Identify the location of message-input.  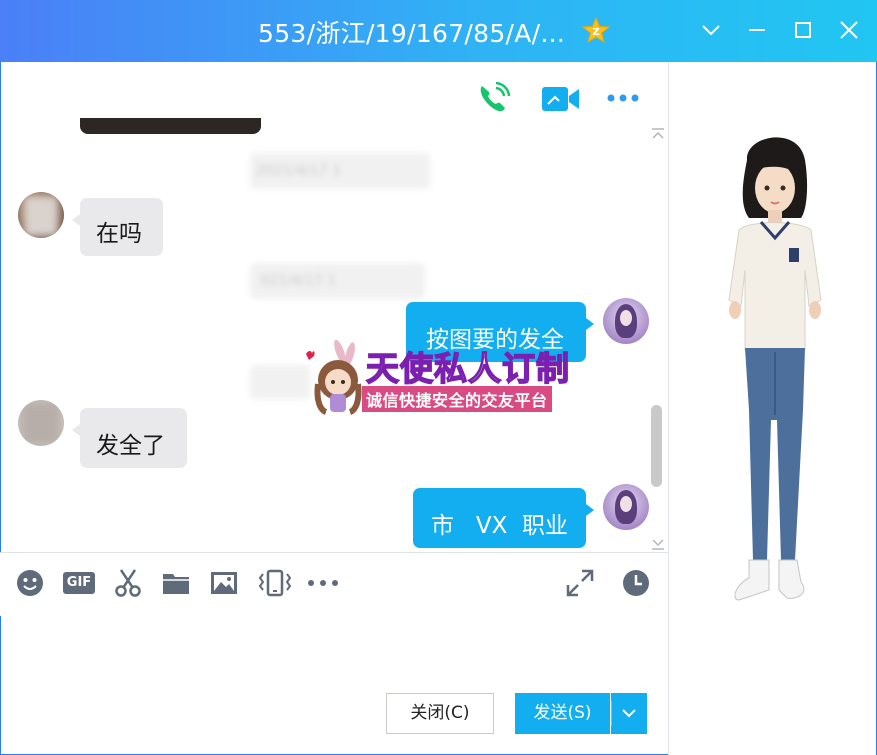
(334, 685).